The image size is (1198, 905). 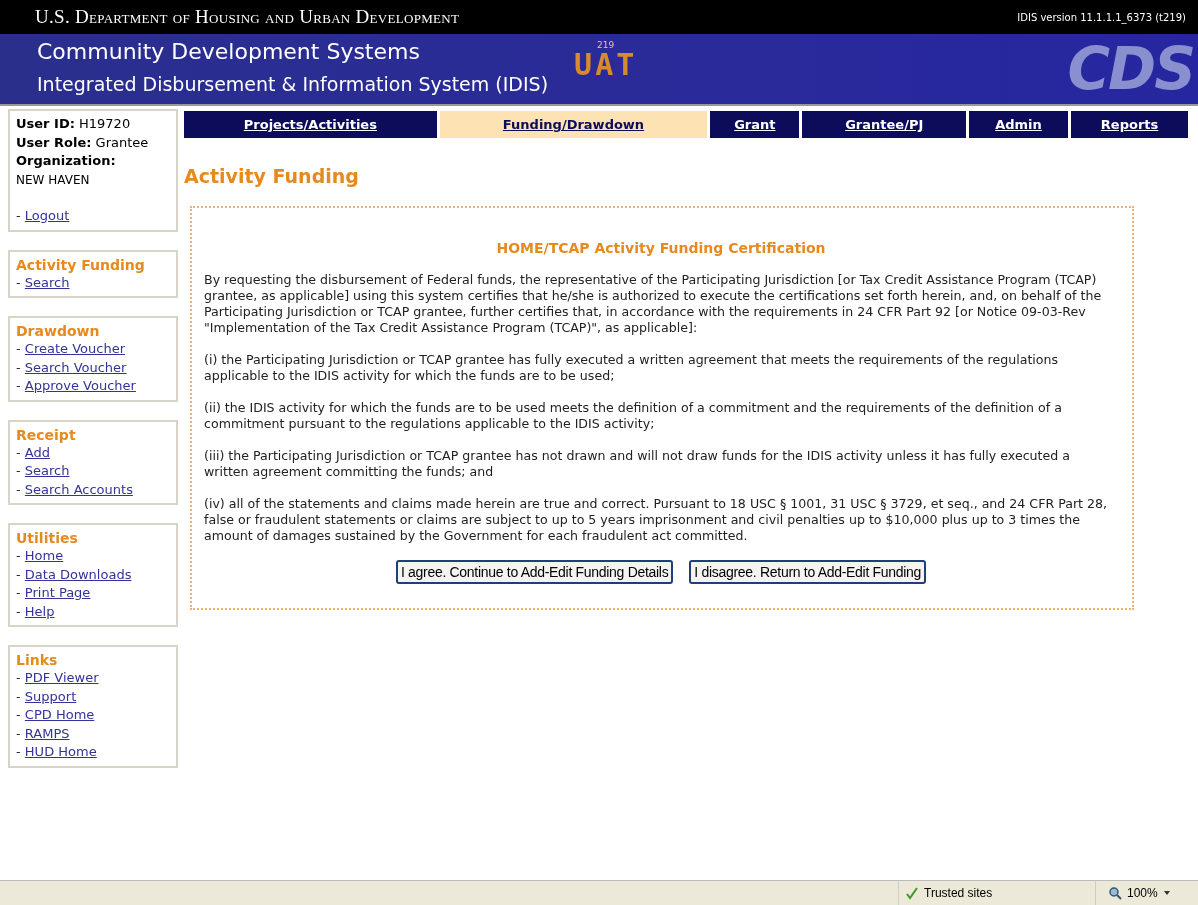 What do you see at coordinates (534, 572) in the screenshot?
I see `action-button: I agree. Continue to Add-Edit Funding Details` at bounding box center [534, 572].